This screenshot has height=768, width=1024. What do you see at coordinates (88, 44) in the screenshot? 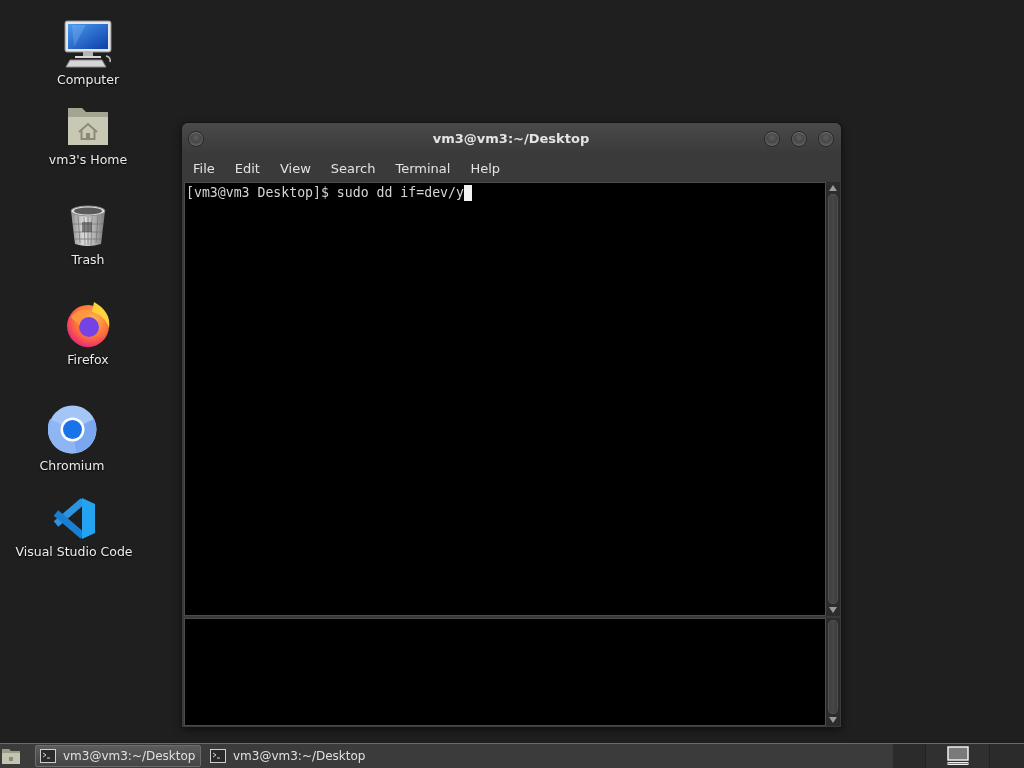
I see `computer-icon` at bounding box center [88, 44].